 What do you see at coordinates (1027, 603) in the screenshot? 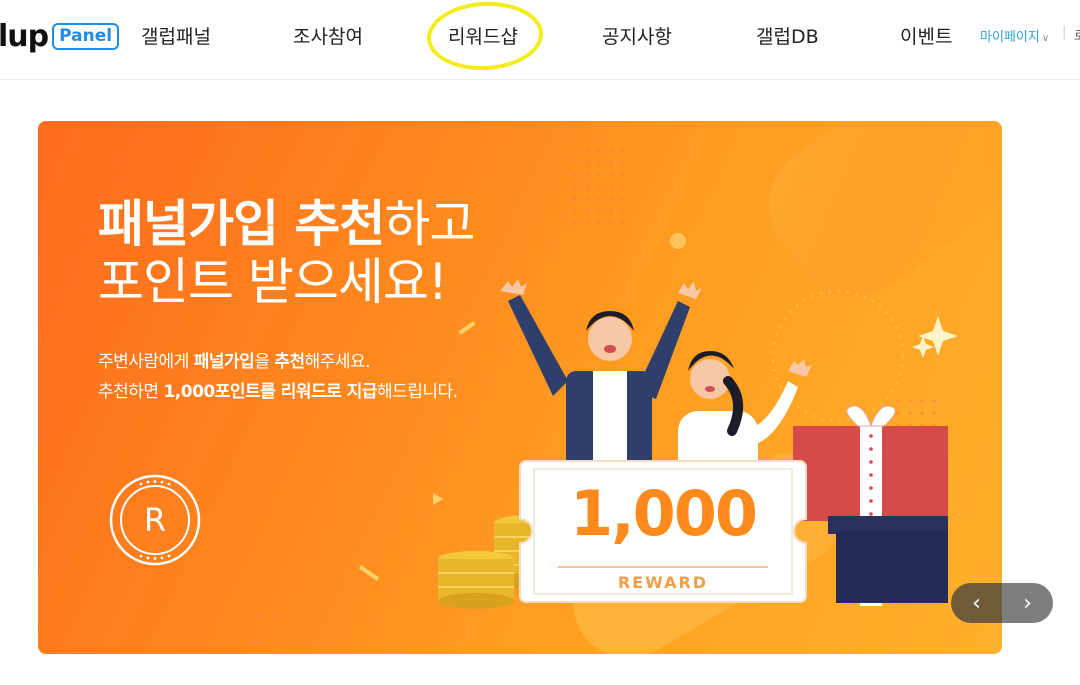
I see `carousel-next-button: ›` at bounding box center [1027, 603].